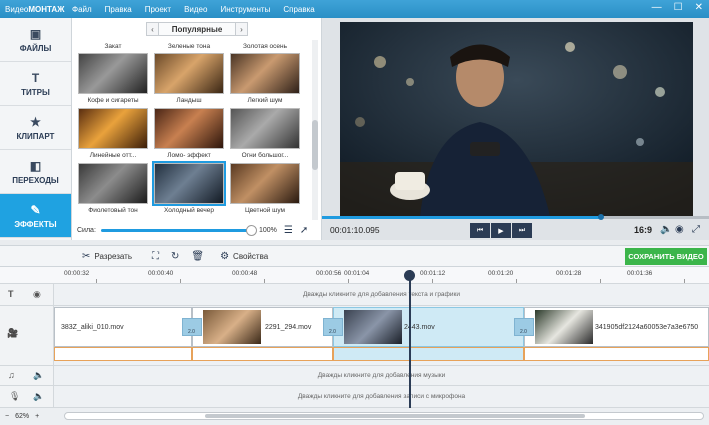 This screenshot has width=709, height=425. What do you see at coordinates (197, 256) in the screenshot?
I see `trash-icon: 🗑` at bounding box center [197, 256].